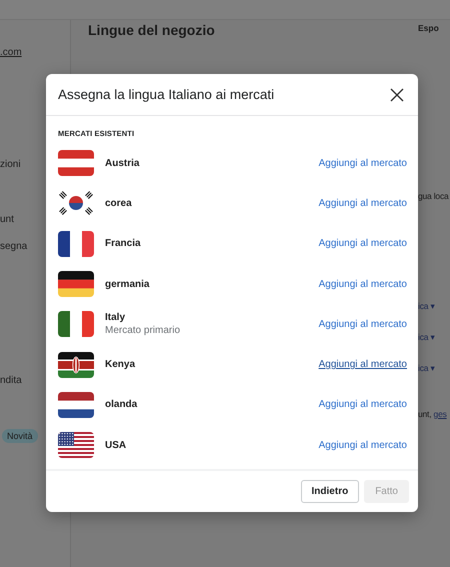 The height and width of the screenshot is (567, 450). What do you see at coordinates (330, 491) in the screenshot?
I see `back-button: Indietro` at bounding box center [330, 491].